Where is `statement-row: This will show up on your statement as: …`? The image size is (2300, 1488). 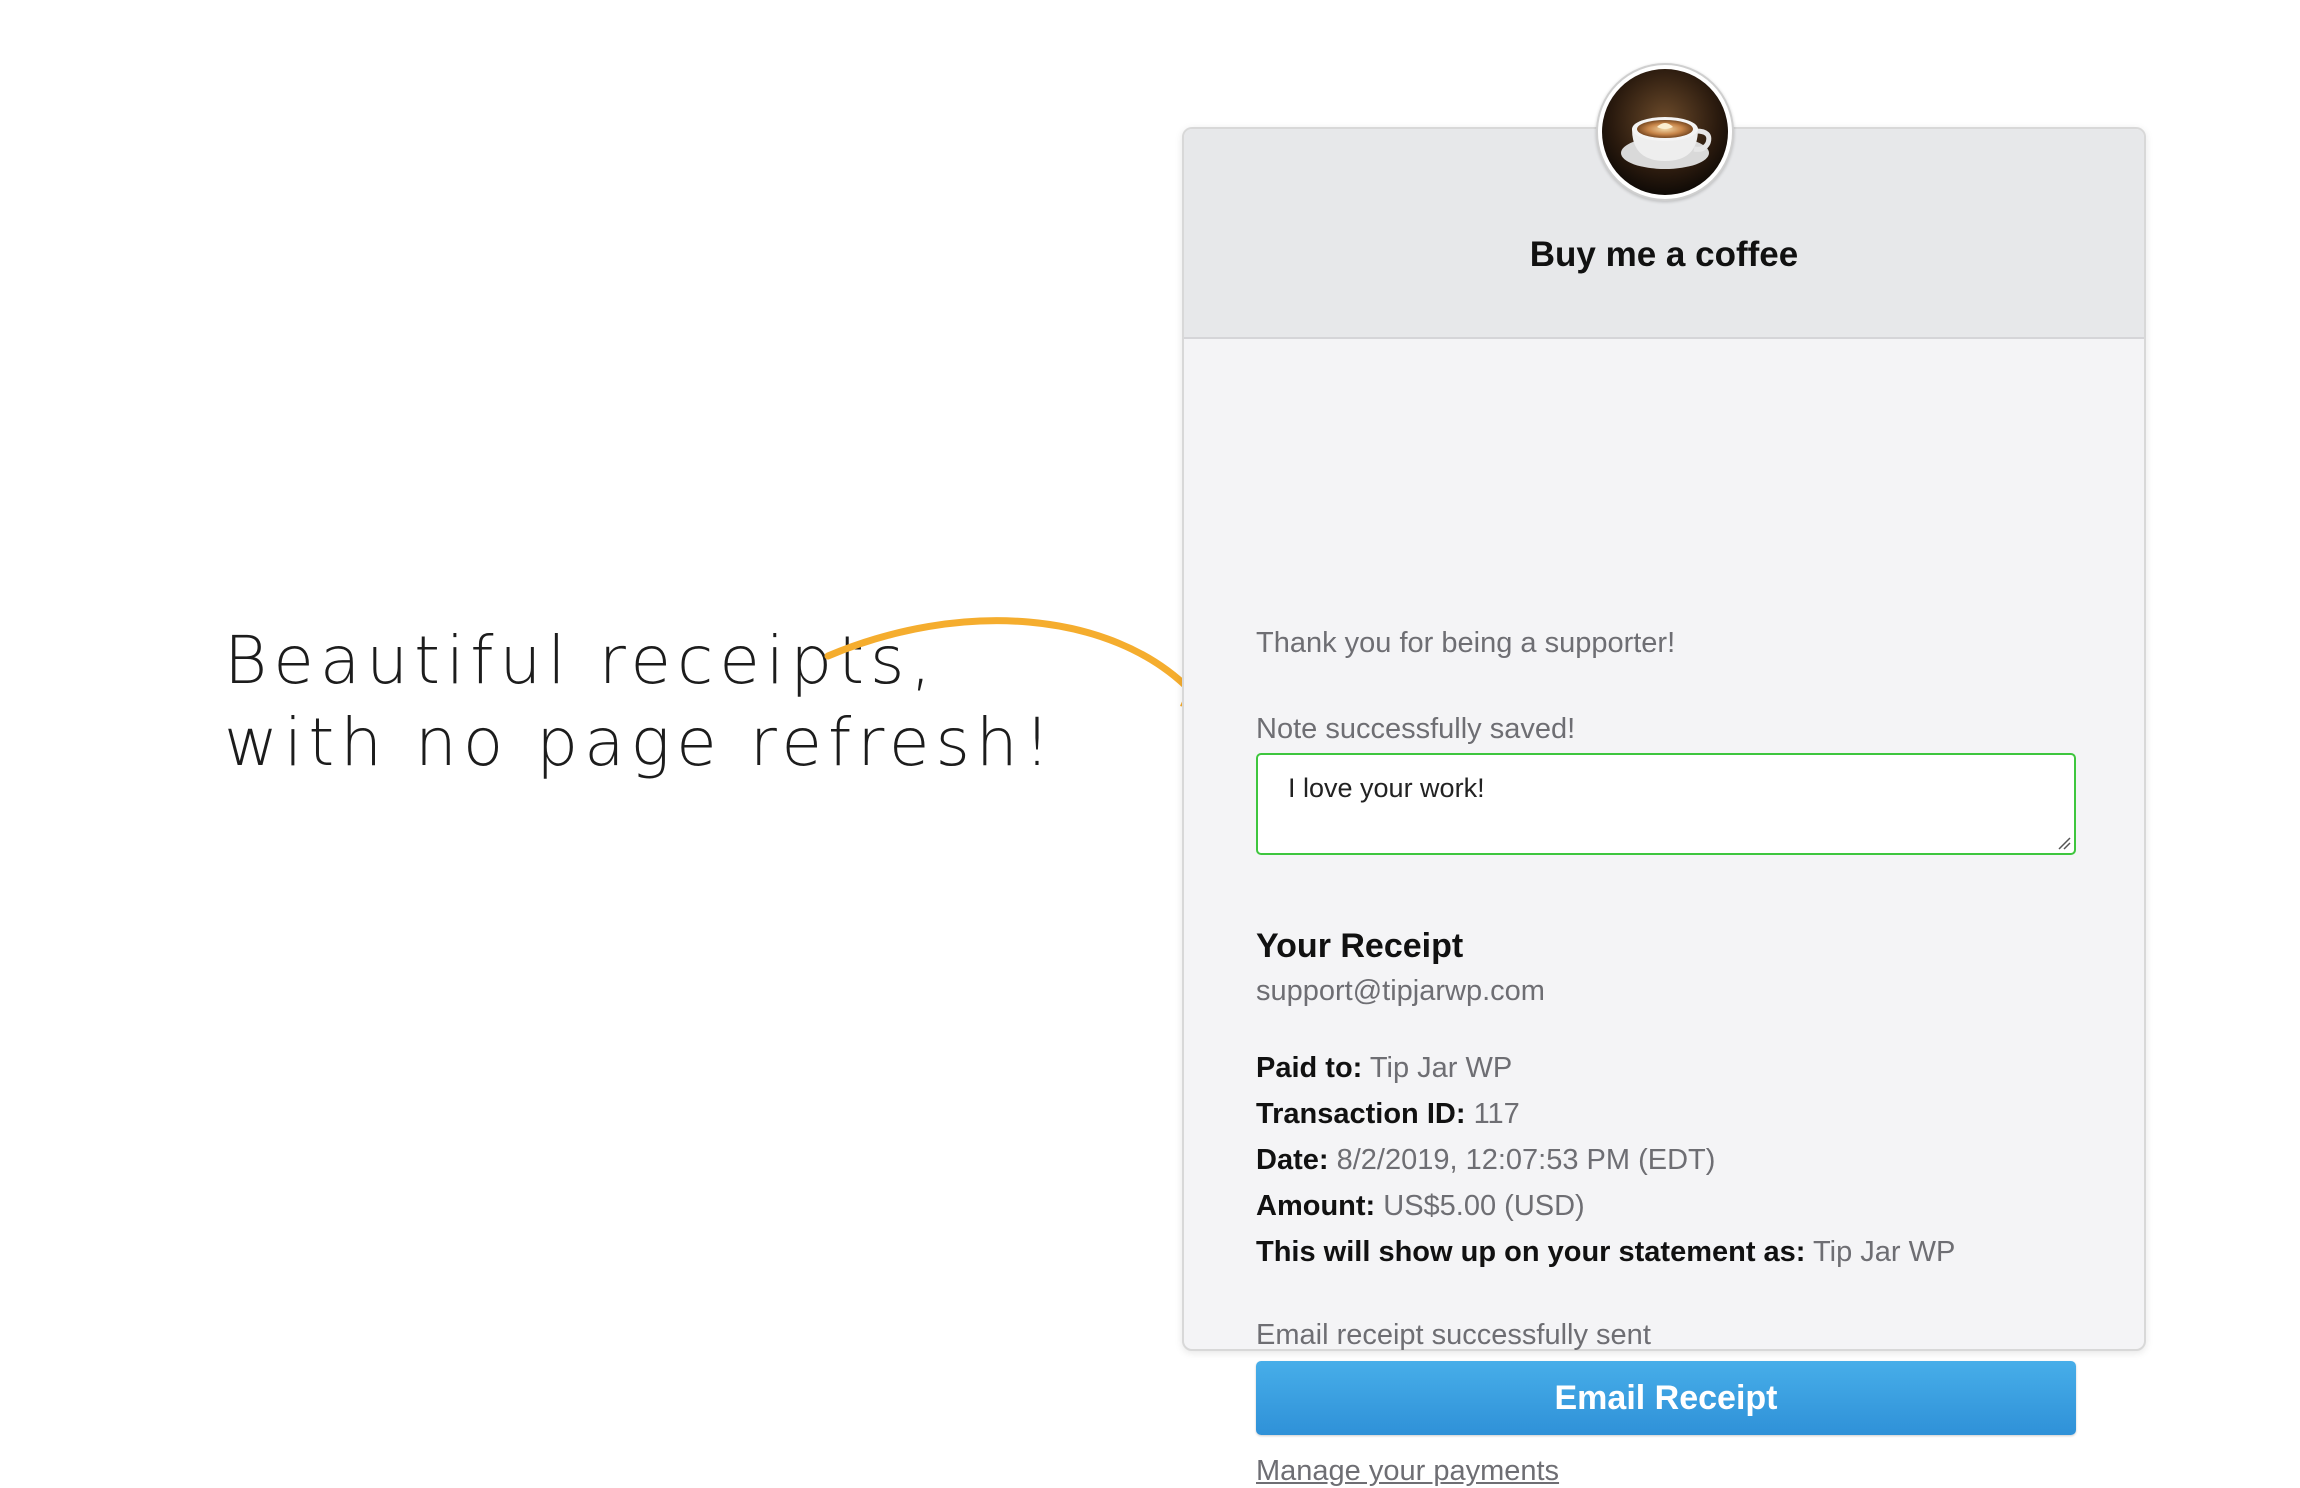
statement-row: This will show up on your statement as: … is located at coordinates (1605, 1252).